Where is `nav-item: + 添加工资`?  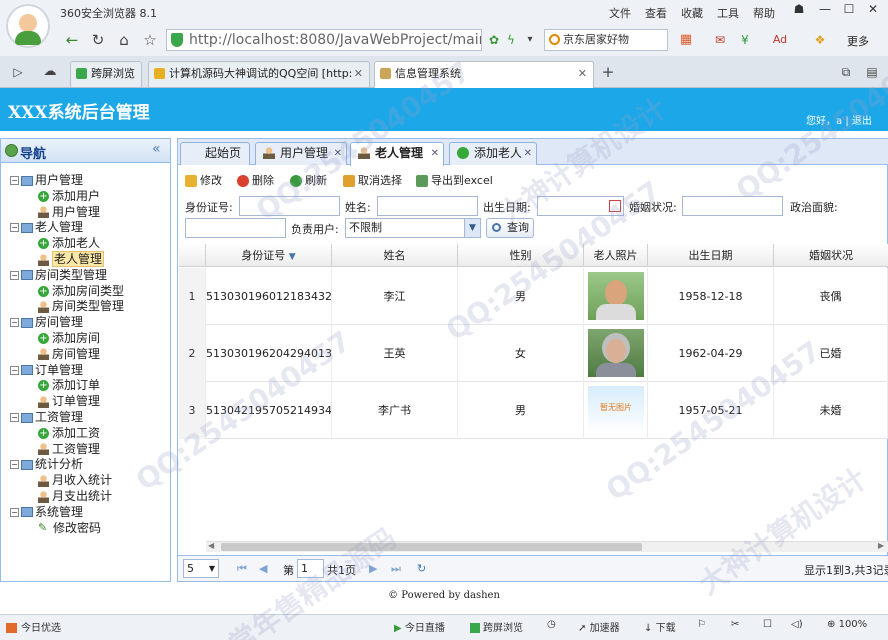
nav-item: + 添加工资 is located at coordinates (69, 433).